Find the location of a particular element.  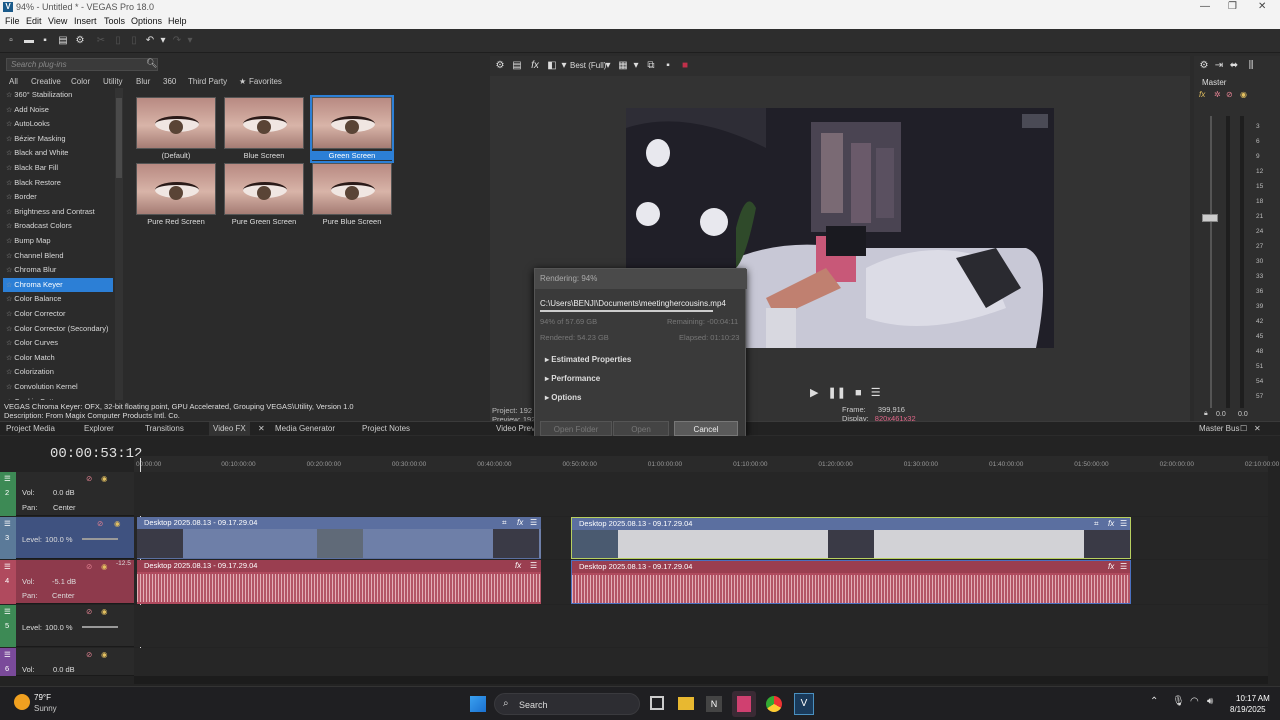

app-vegas-active is located at coordinates (744, 704).